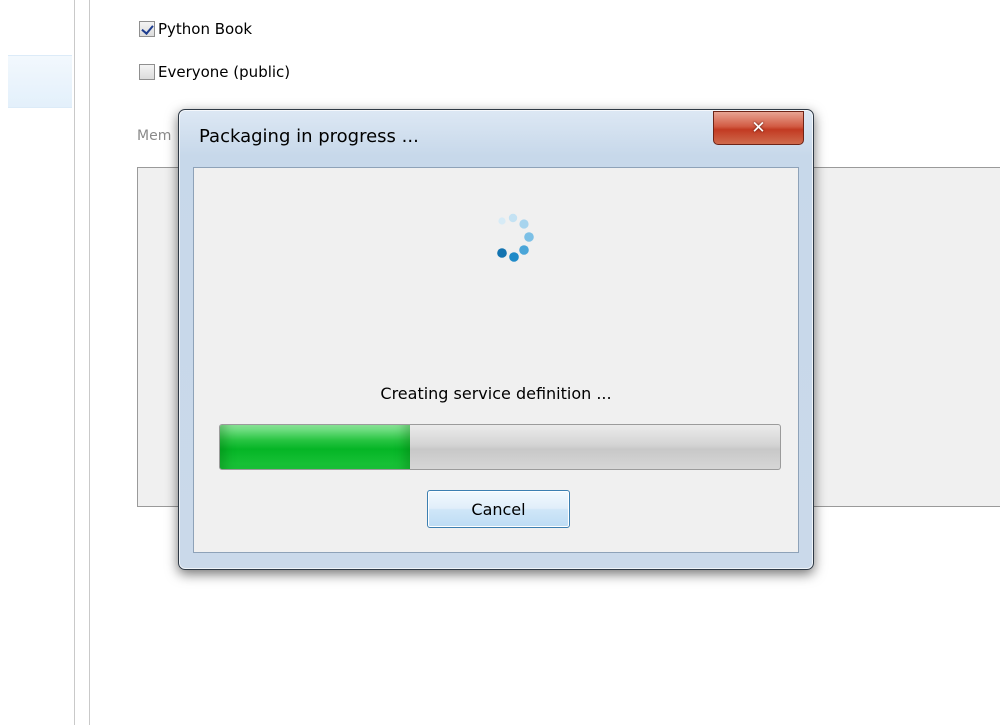 The height and width of the screenshot is (725, 1000). I want to click on selected-nav-item, so click(40, 81).